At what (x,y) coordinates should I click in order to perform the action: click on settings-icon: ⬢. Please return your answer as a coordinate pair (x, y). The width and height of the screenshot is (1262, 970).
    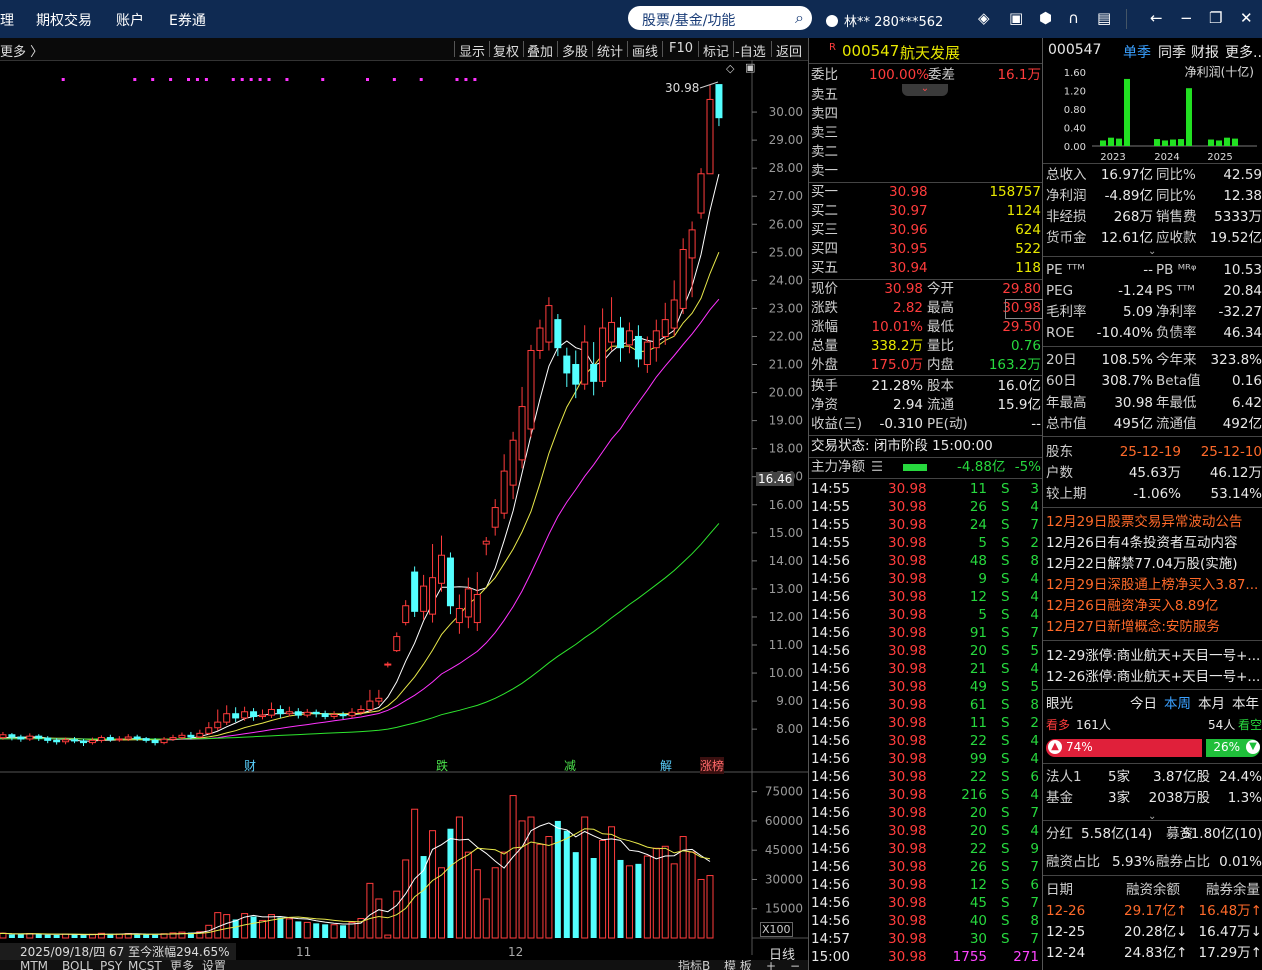
    Looking at the image, I should click on (1045, 18).